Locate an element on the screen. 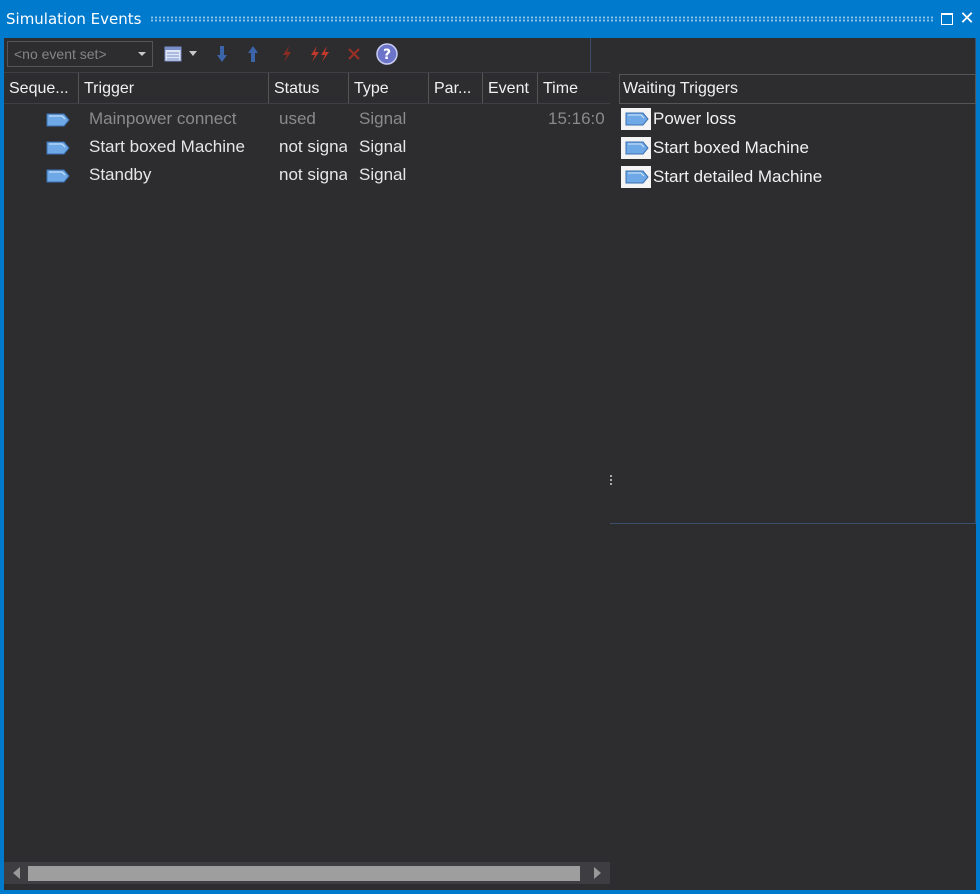  row-status: used is located at coordinates (297, 118).